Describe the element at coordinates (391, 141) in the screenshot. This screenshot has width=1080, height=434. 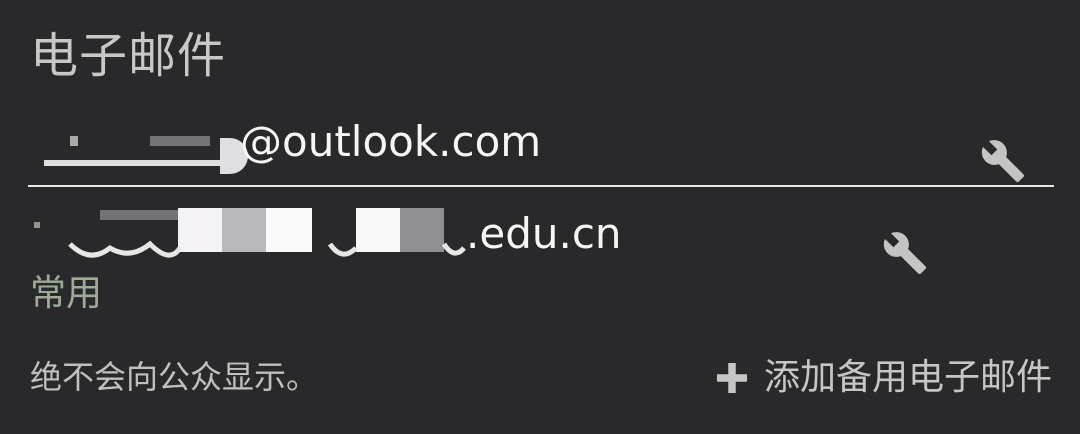
I see `email-address-primary: @outlook.com` at that location.